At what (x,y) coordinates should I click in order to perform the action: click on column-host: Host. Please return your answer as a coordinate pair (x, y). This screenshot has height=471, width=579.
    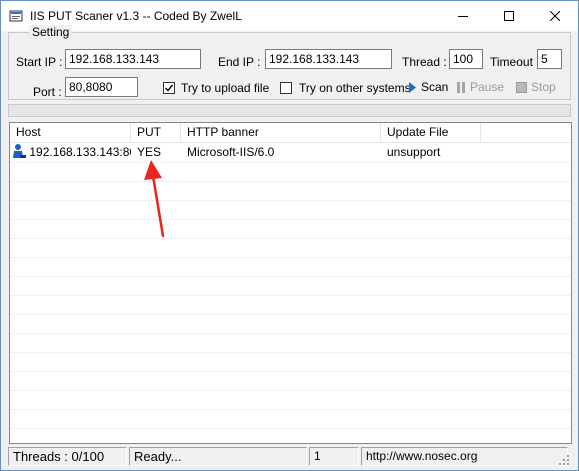
    Looking at the image, I should click on (70, 132).